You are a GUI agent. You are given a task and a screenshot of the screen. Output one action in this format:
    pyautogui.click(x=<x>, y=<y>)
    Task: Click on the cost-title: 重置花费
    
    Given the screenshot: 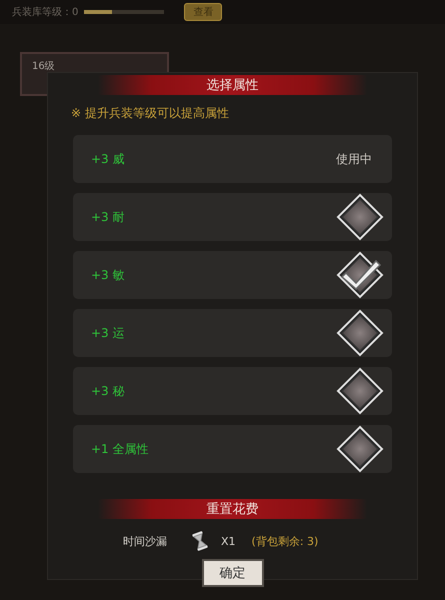 What is the action you would take?
    pyautogui.click(x=232, y=509)
    